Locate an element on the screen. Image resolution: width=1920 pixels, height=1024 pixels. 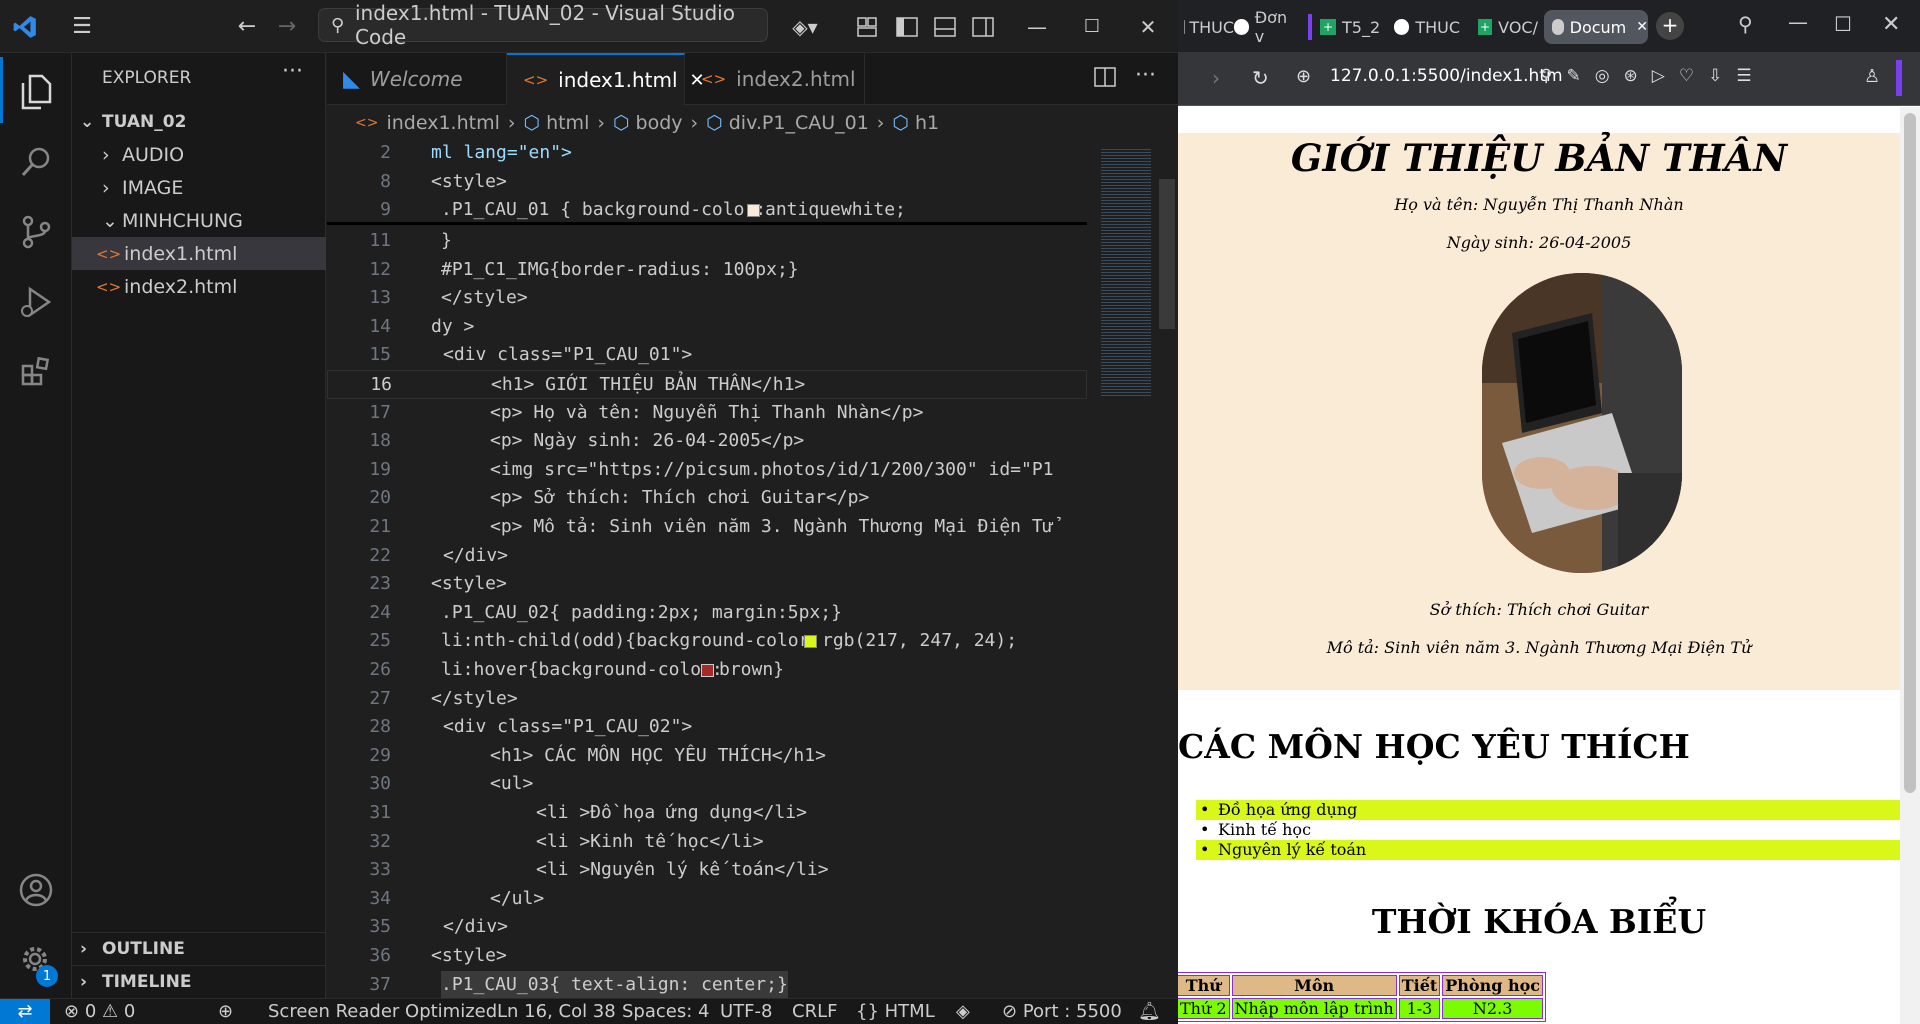
manage-gear-icon: 1 is located at coordinates (36, 960).